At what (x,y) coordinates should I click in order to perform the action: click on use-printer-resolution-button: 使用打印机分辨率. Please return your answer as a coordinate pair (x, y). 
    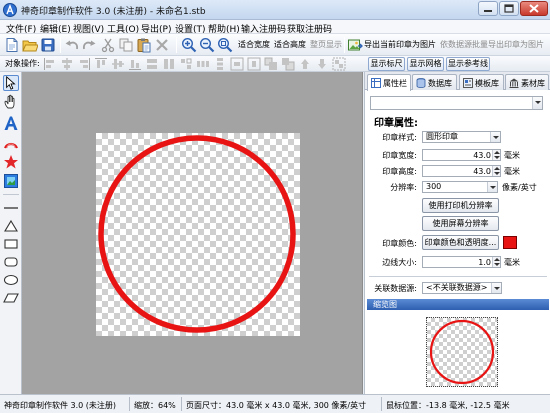
    Looking at the image, I should click on (460, 205).